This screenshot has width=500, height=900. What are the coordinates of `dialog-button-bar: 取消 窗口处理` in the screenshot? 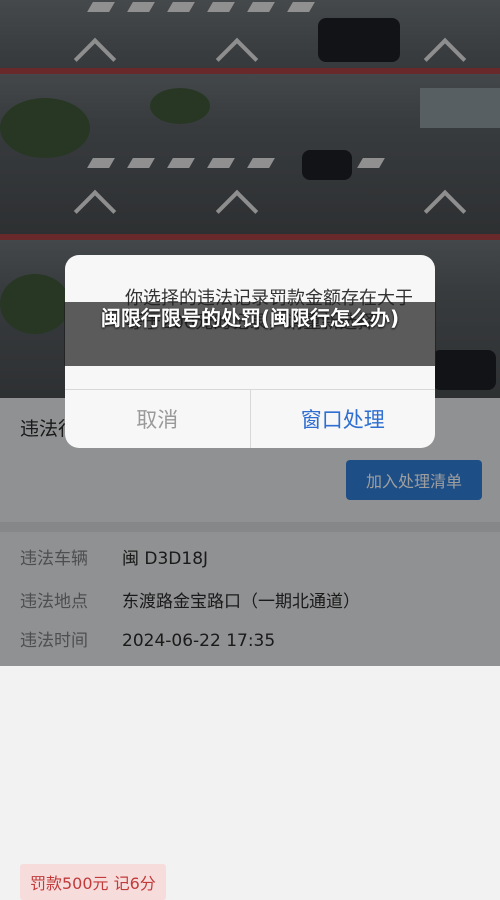 It's located at (250, 418).